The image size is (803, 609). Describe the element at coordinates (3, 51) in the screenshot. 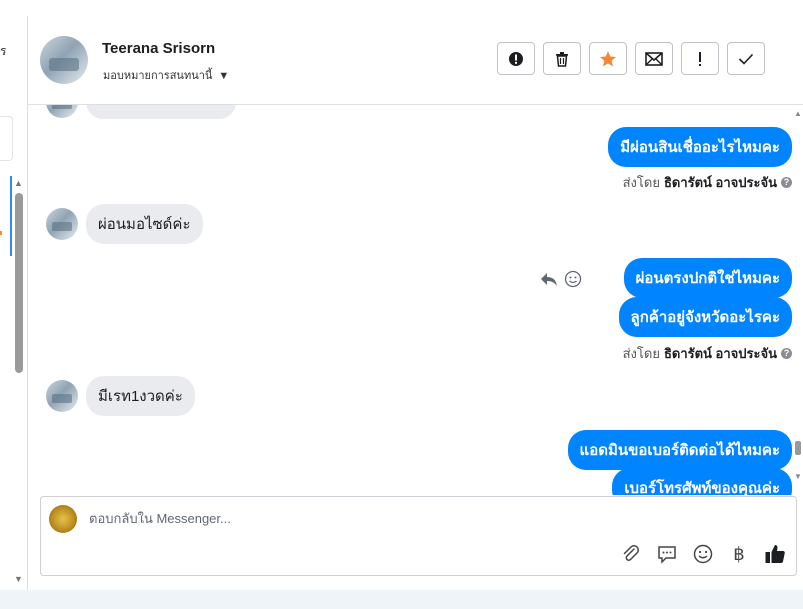

I see `partial-label: ร` at that location.